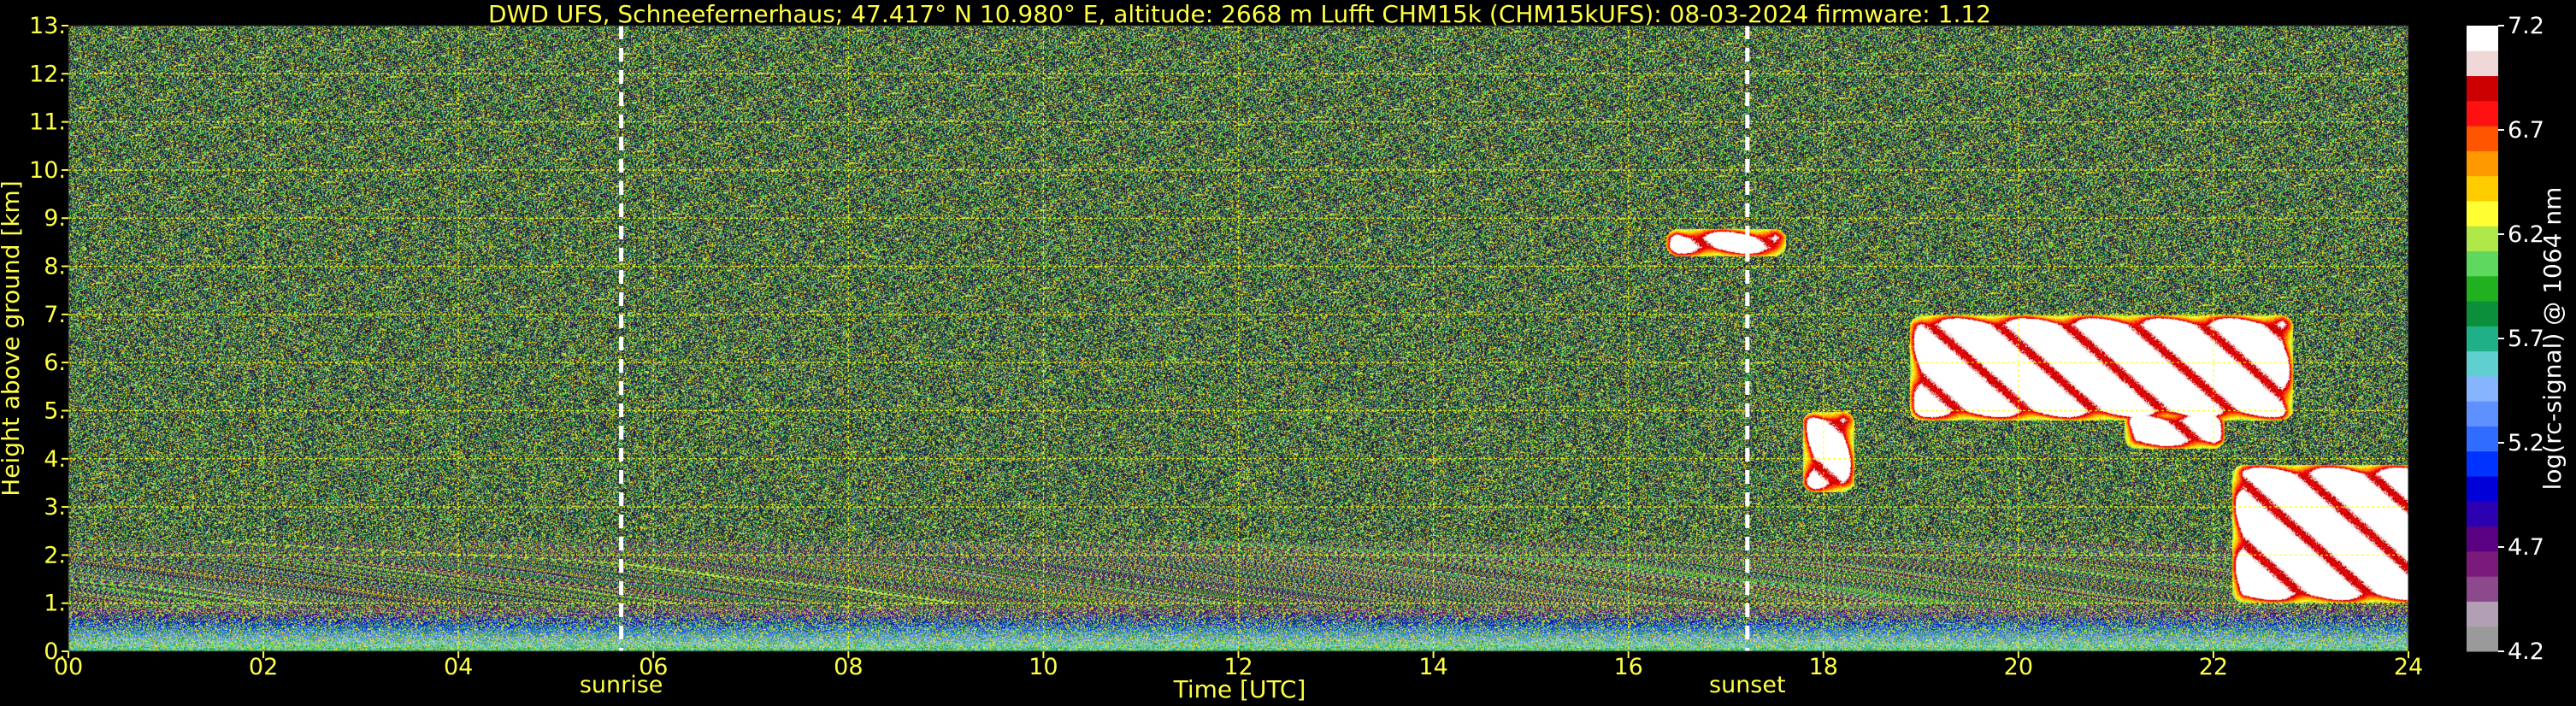 The width and height of the screenshot is (2576, 706). What do you see at coordinates (1747, 685) in the screenshot?
I see `sunset-label: sunset` at bounding box center [1747, 685].